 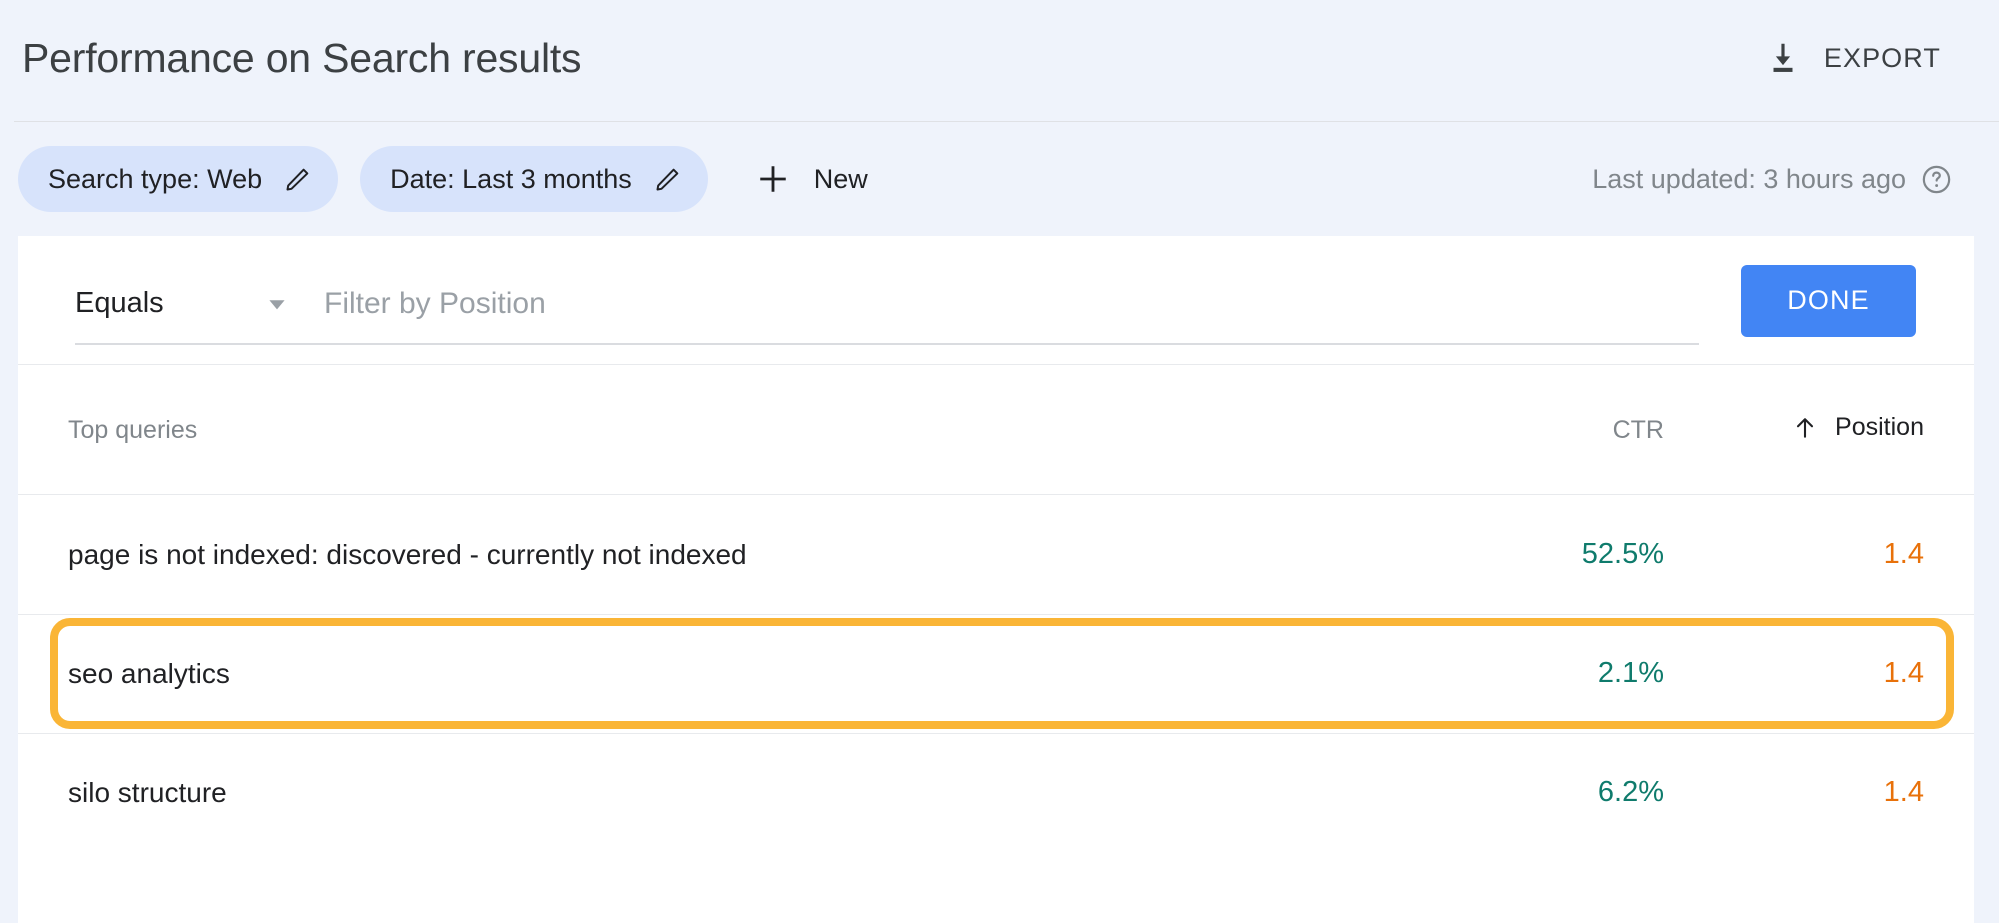 I want to click on cell-ctr: 2.1%, so click(x=1630, y=673).